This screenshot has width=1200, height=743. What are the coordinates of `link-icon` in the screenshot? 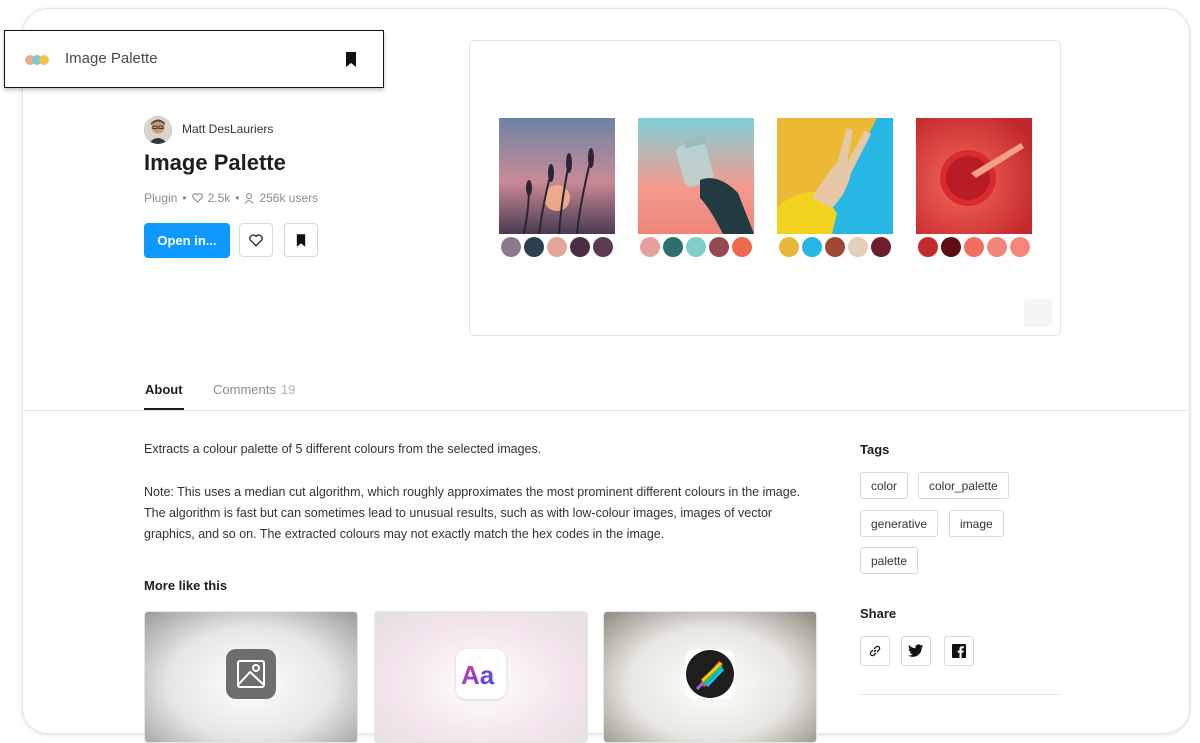 It's located at (875, 651).